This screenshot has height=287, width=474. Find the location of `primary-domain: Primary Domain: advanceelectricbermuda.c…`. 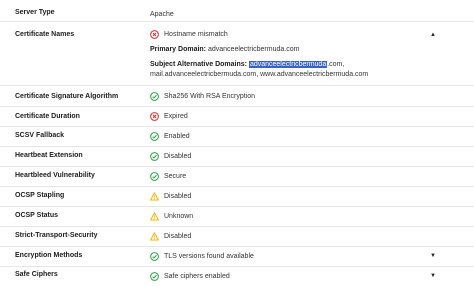

primary-domain: Primary Domain: advanceelectricbermuda.c… is located at coordinates (224, 50).